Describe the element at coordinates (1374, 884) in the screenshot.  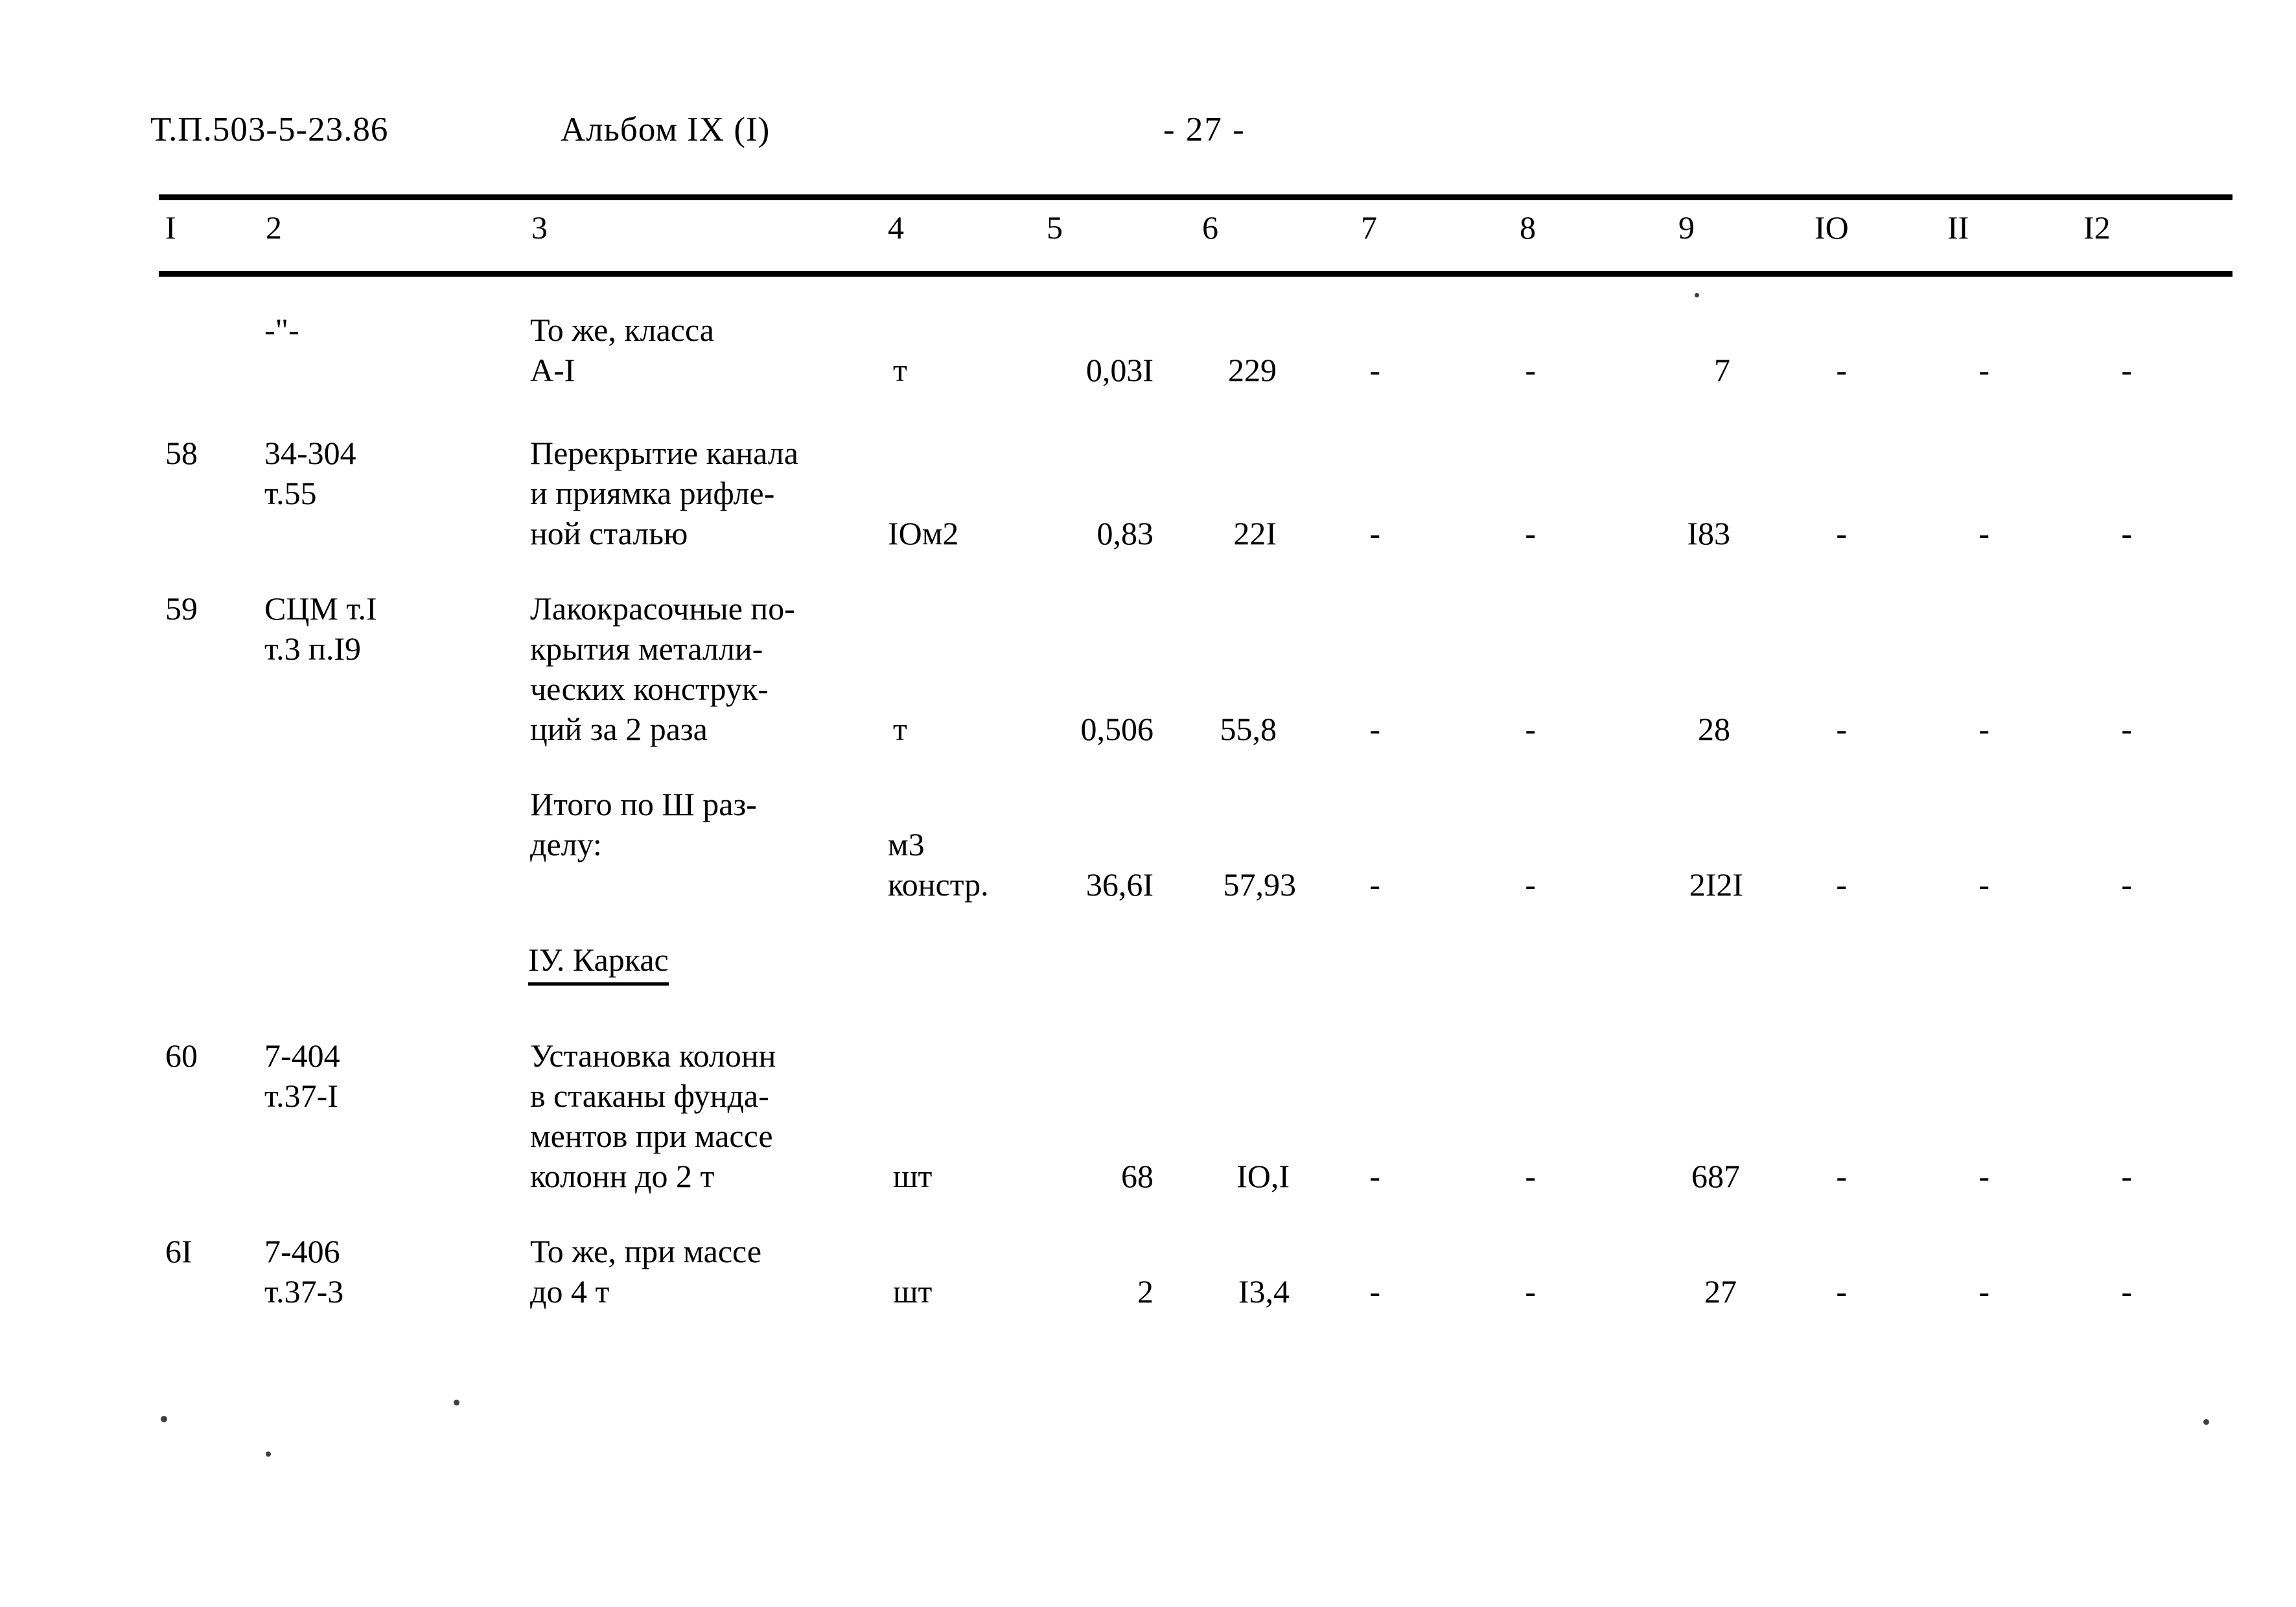
I see `total-col7: -` at that location.